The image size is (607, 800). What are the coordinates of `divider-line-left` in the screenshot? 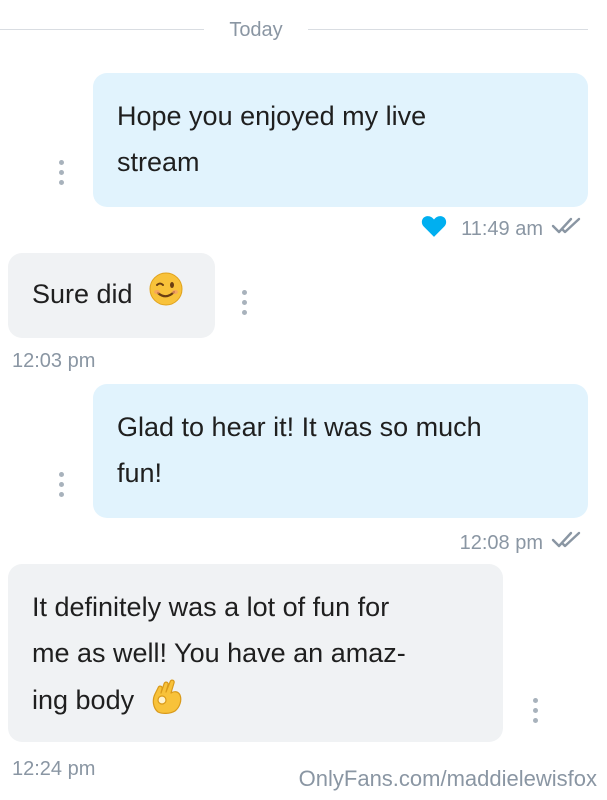 It's located at (102, 29).